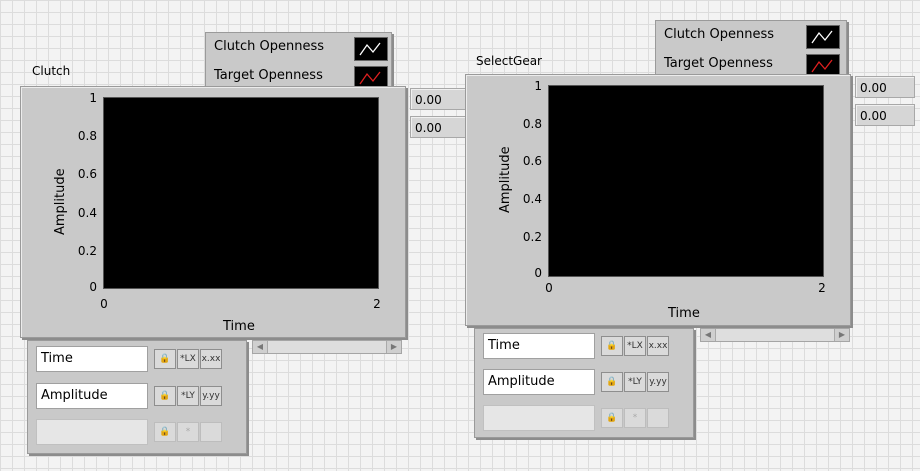 The height and width of the screenshot is (471, 920). I want to click on horizontal-scrollbar-selectgear: ◀ ▶, so click(775, 335).